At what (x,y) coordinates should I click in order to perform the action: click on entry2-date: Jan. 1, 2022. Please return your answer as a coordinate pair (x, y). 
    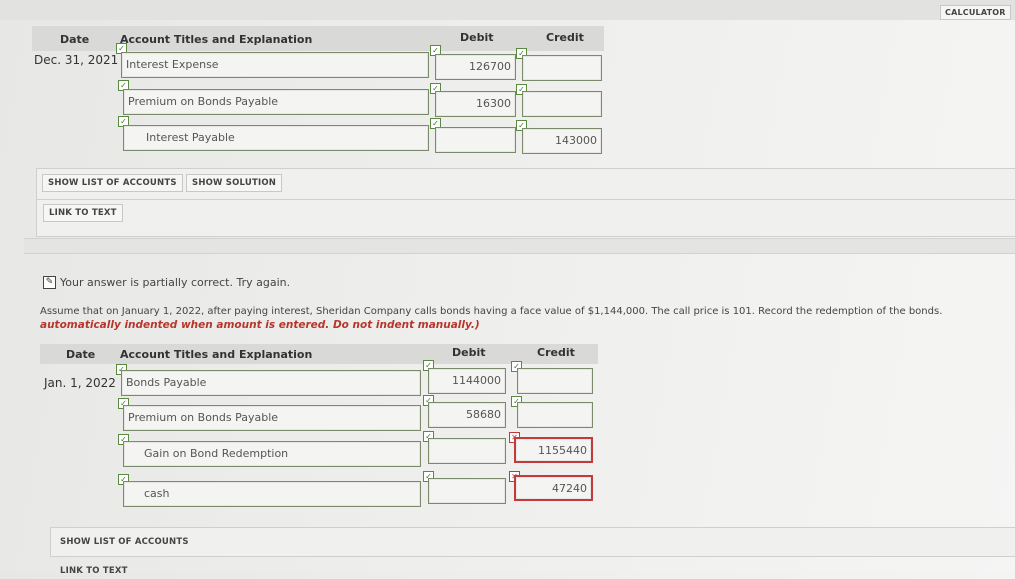
    Looking at the image, I should click on (80, 383).